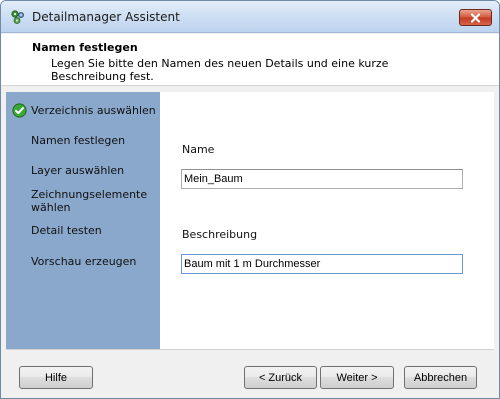 The image size is (500, 399). I want to click on check-icon, so click(19, 110).